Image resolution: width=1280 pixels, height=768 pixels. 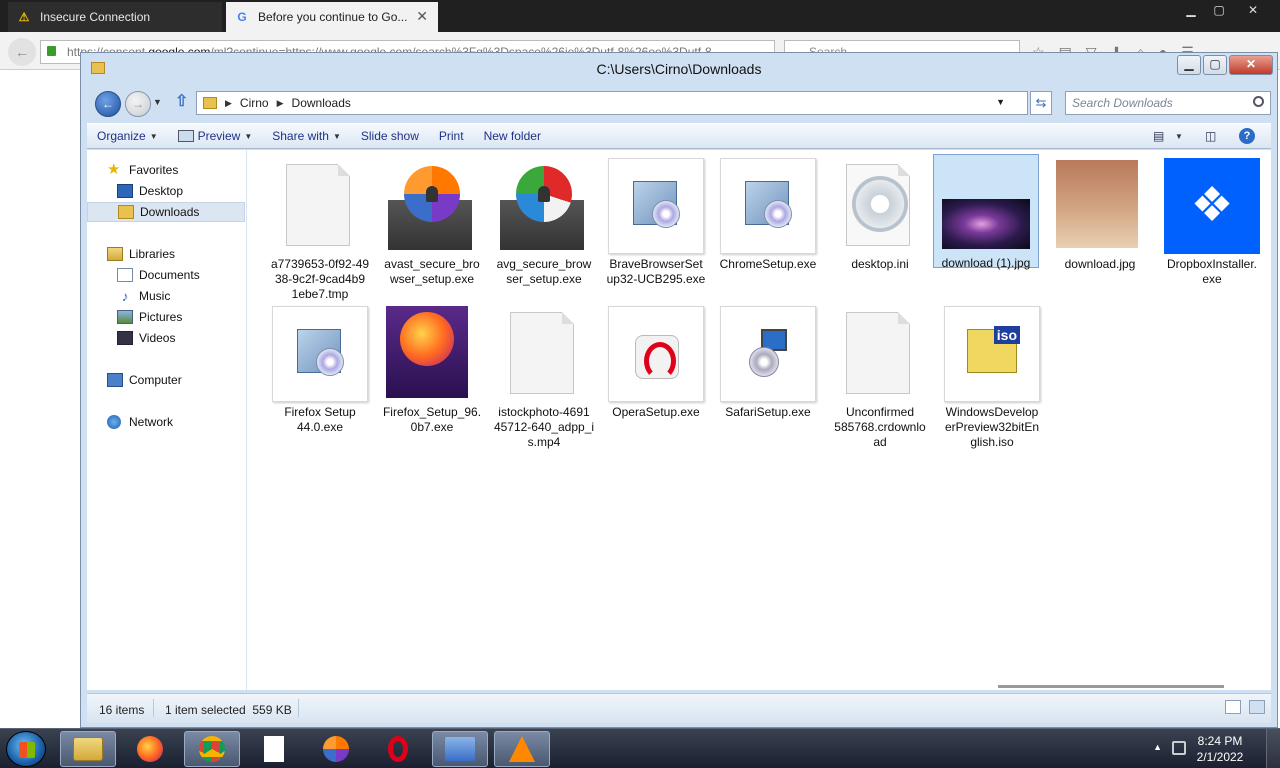 What do you see at coordinates (242, 17) in the screenshot?
I see `google-icon: G` at bounding box center [242, 17].